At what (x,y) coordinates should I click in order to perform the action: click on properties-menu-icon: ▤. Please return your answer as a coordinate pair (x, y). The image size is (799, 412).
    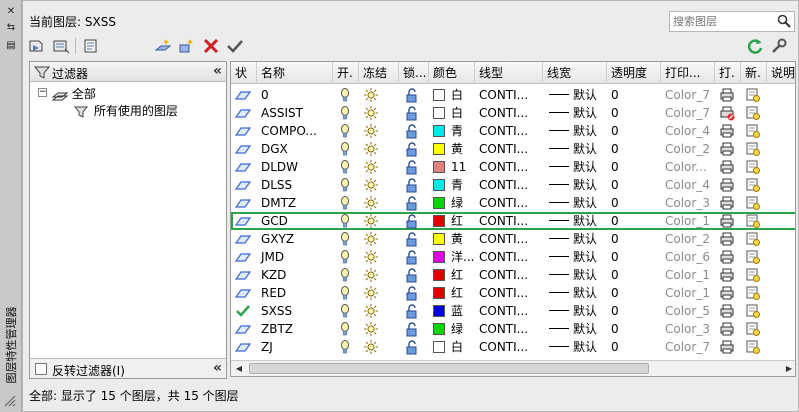
    Looking at the image, I should click on (11, 46).